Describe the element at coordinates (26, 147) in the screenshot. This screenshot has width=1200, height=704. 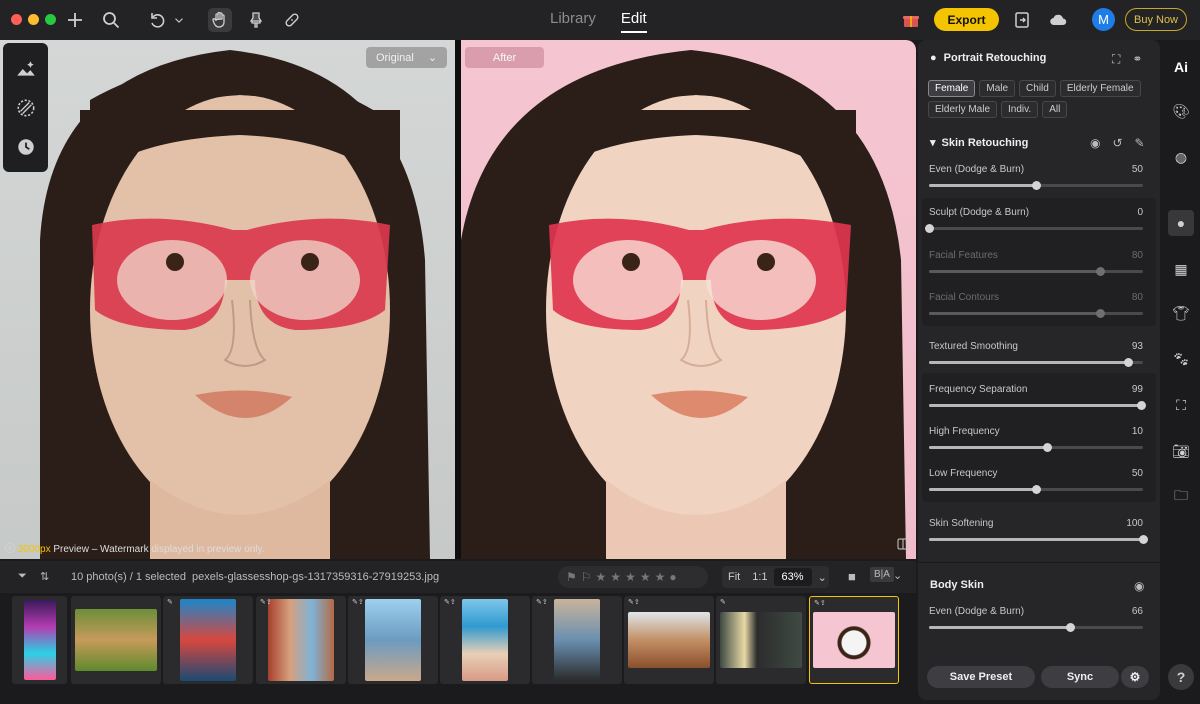
I see `history-clock-icon` at that location.